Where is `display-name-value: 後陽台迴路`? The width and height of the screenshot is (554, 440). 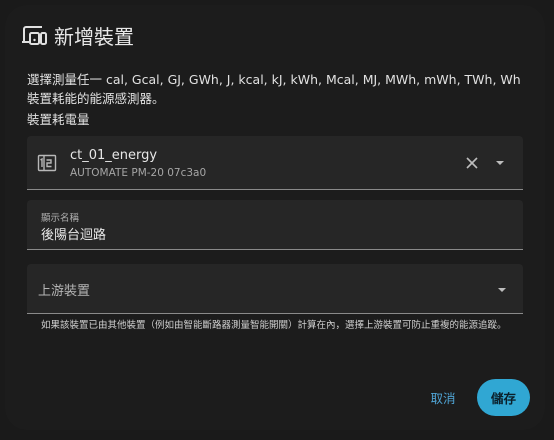
display-name-value: 後陽台迴路 is located at coordinates (73, 233).